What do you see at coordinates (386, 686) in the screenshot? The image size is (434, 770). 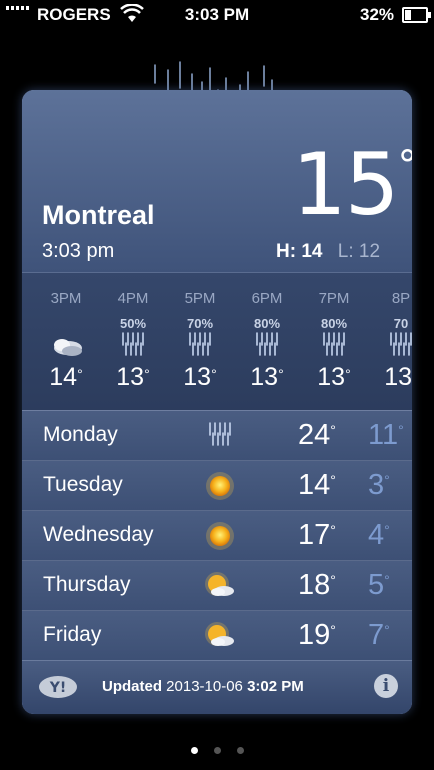 I see `info-button: i` at bounding box center [386, 686].